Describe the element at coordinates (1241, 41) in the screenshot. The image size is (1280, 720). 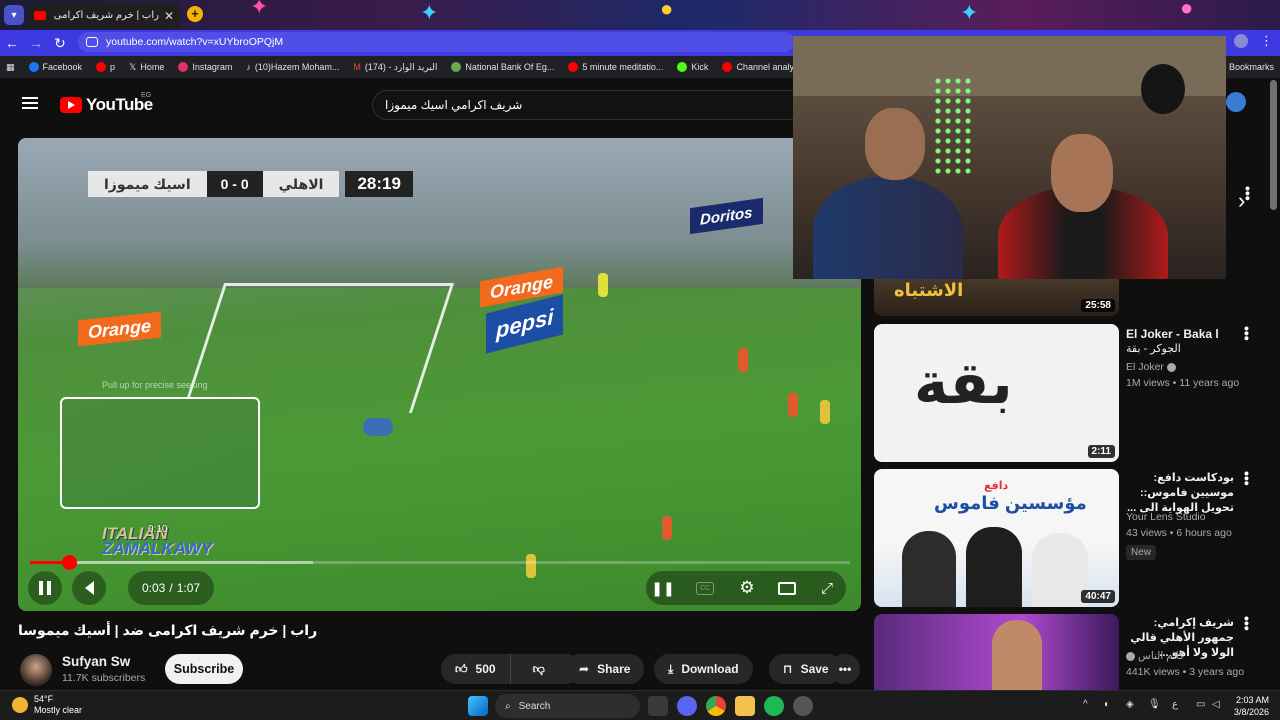
I see `profile-avatar` at that location.